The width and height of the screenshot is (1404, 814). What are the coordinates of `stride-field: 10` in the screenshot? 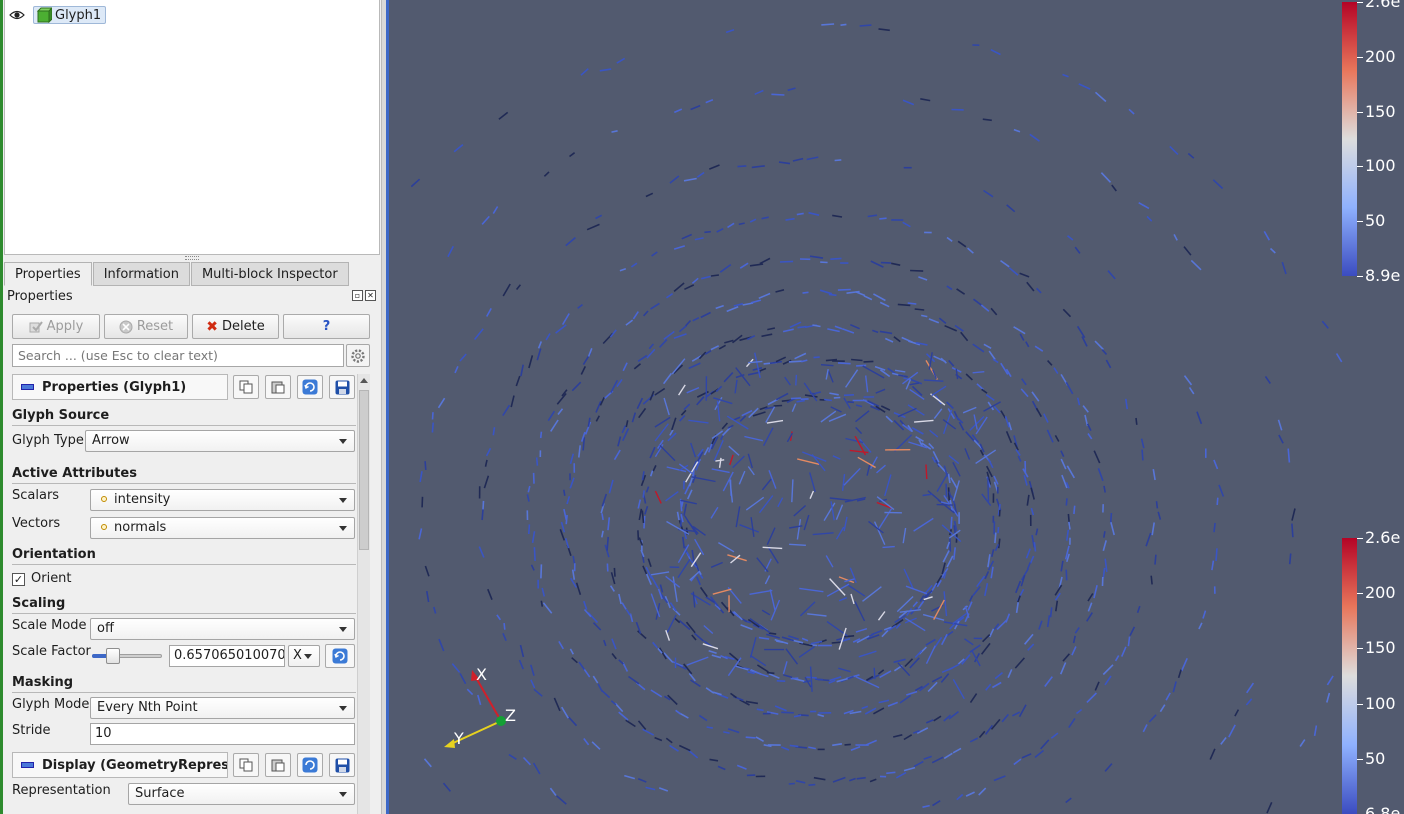 It's located at (222, 734).